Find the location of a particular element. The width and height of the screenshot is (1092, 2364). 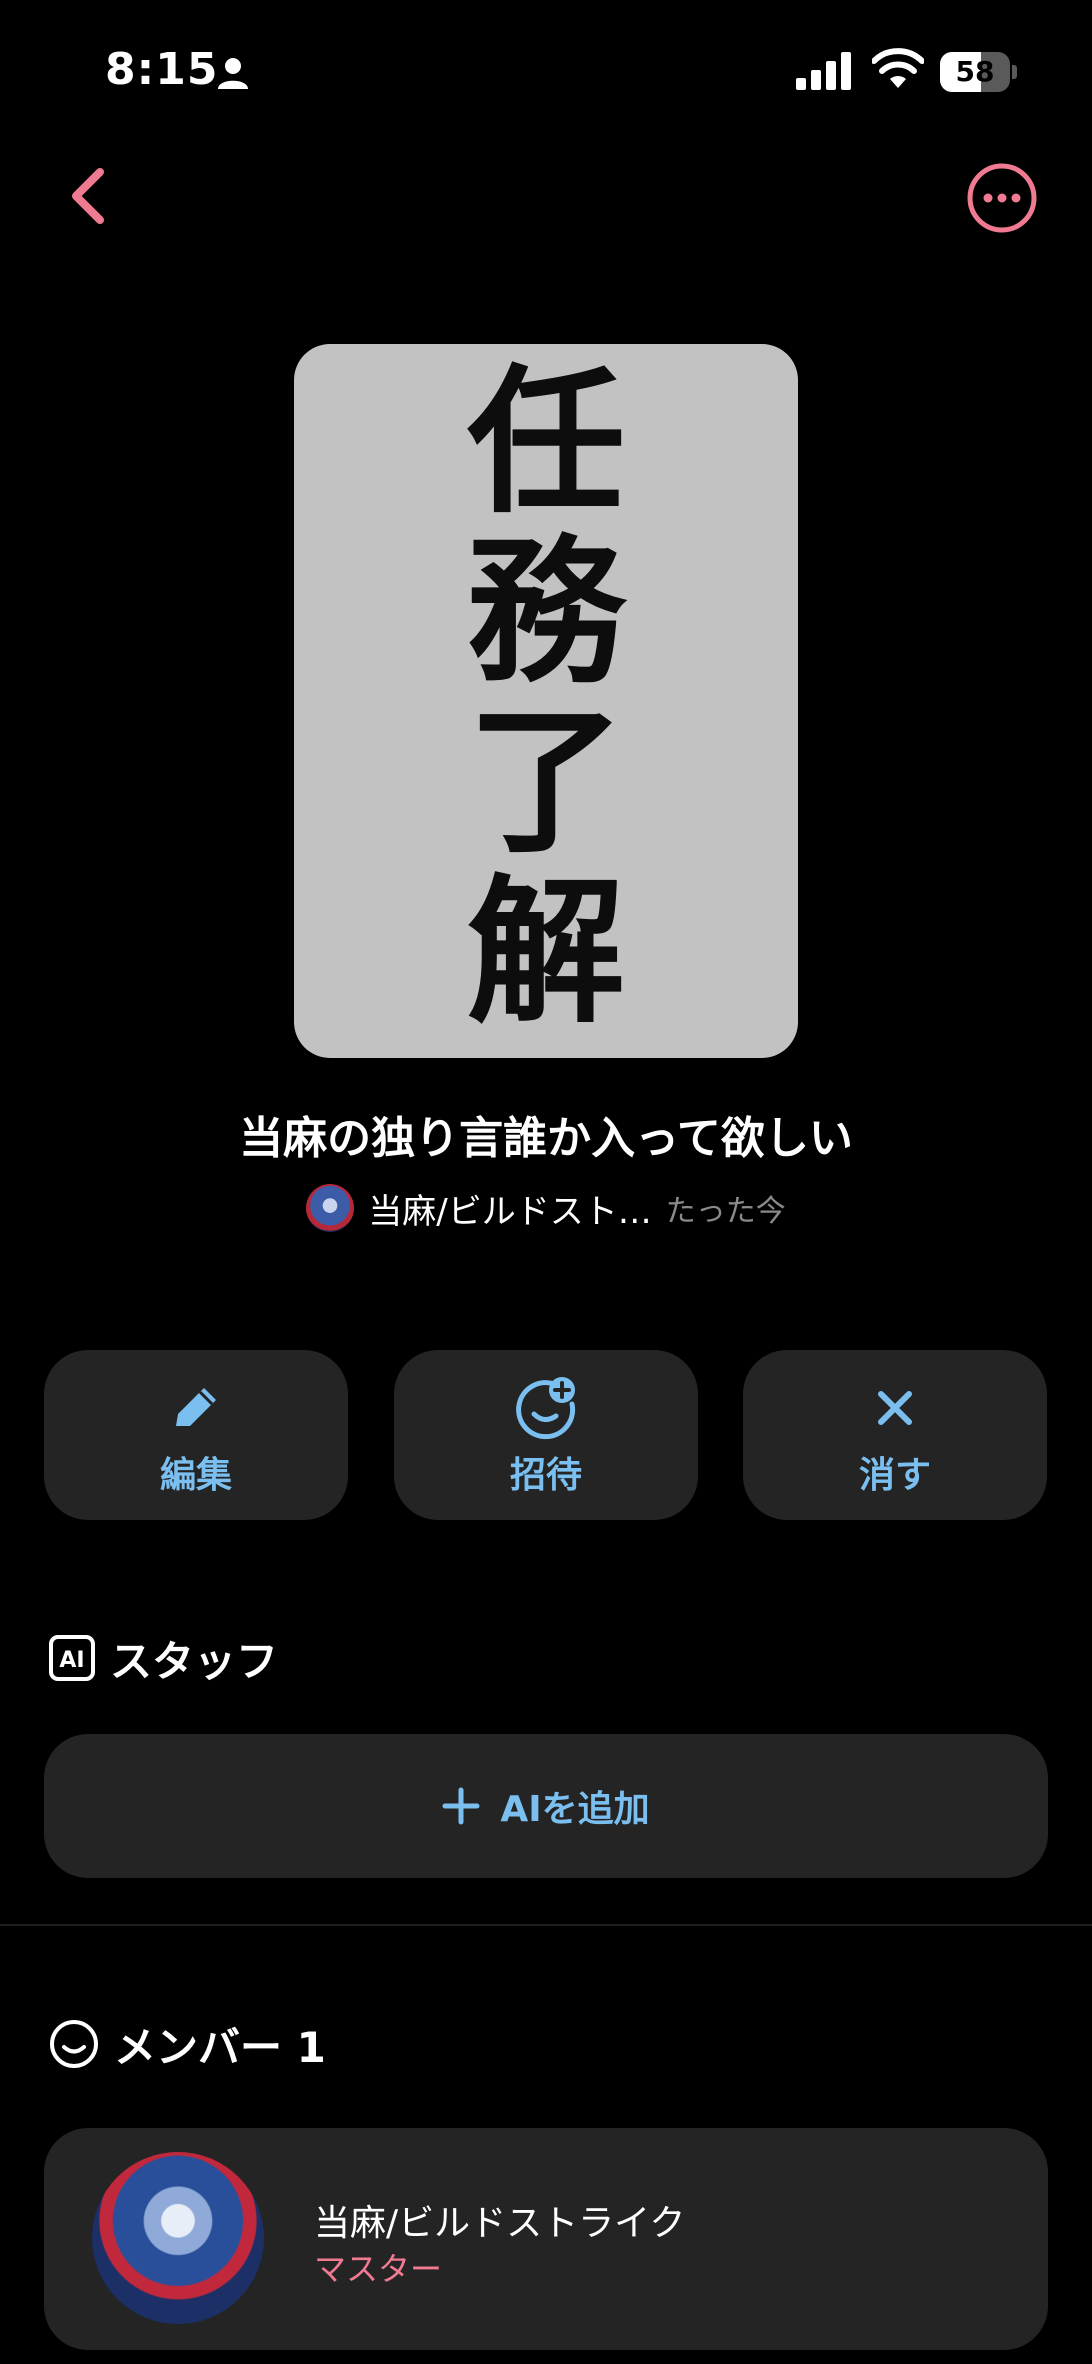

invite-label: 招待 is located at coordinates (545, 1475).